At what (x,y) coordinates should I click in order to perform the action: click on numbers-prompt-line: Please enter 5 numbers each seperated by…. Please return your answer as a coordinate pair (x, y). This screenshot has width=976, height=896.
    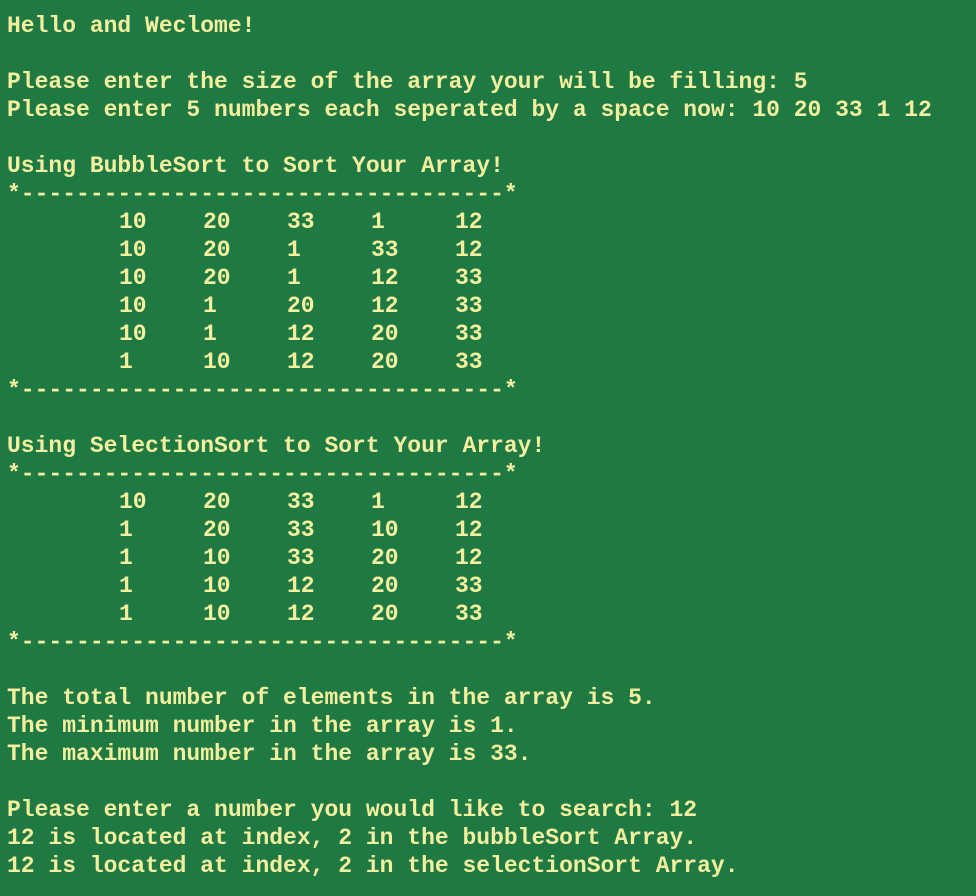
    Looking at the image, I should click on (469, 110).